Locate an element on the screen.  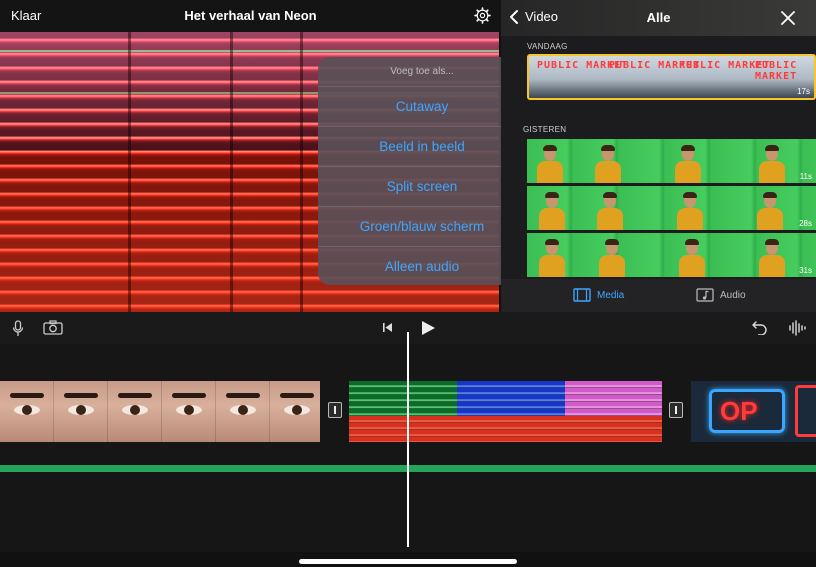
top-bar: Klaar Het verhaal van Neon is located at coordinates (250, 16).